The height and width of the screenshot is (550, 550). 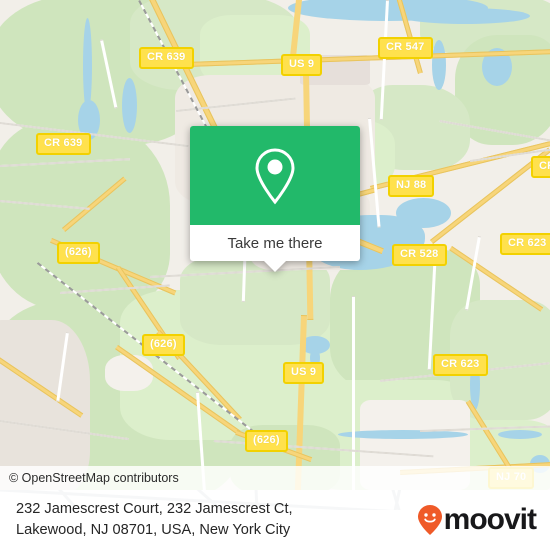 I want to click on road-shield: CR 528, so click(x=419, y=255).